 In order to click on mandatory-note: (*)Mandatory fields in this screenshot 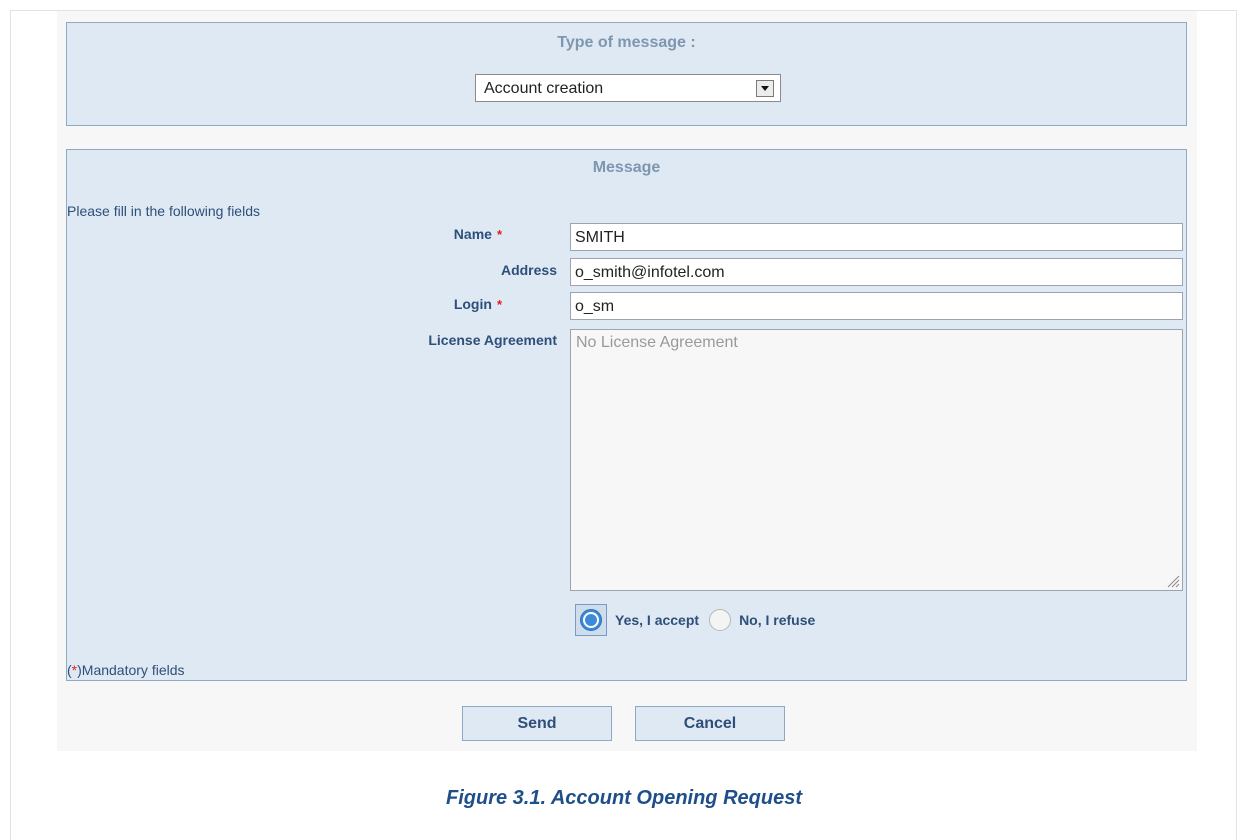, I will do `click(126, 670)`.